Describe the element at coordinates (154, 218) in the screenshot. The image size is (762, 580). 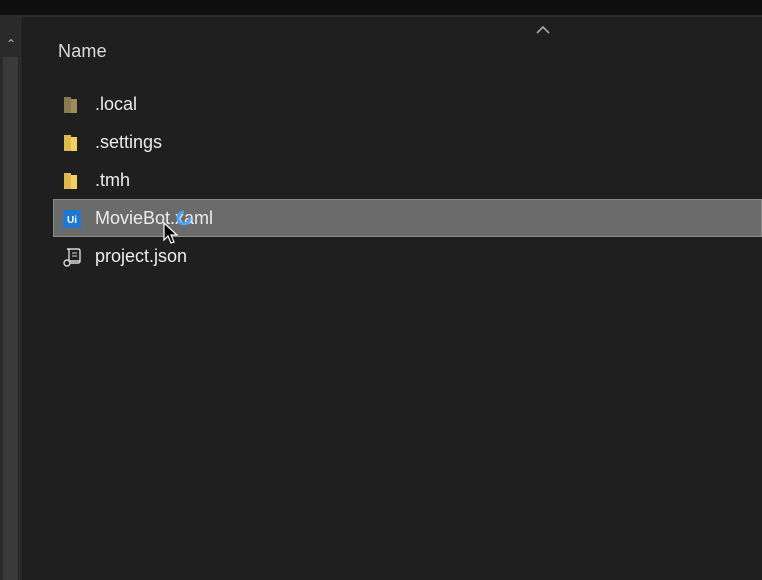
I see `file-name: MovieBot.xaml` at that location.